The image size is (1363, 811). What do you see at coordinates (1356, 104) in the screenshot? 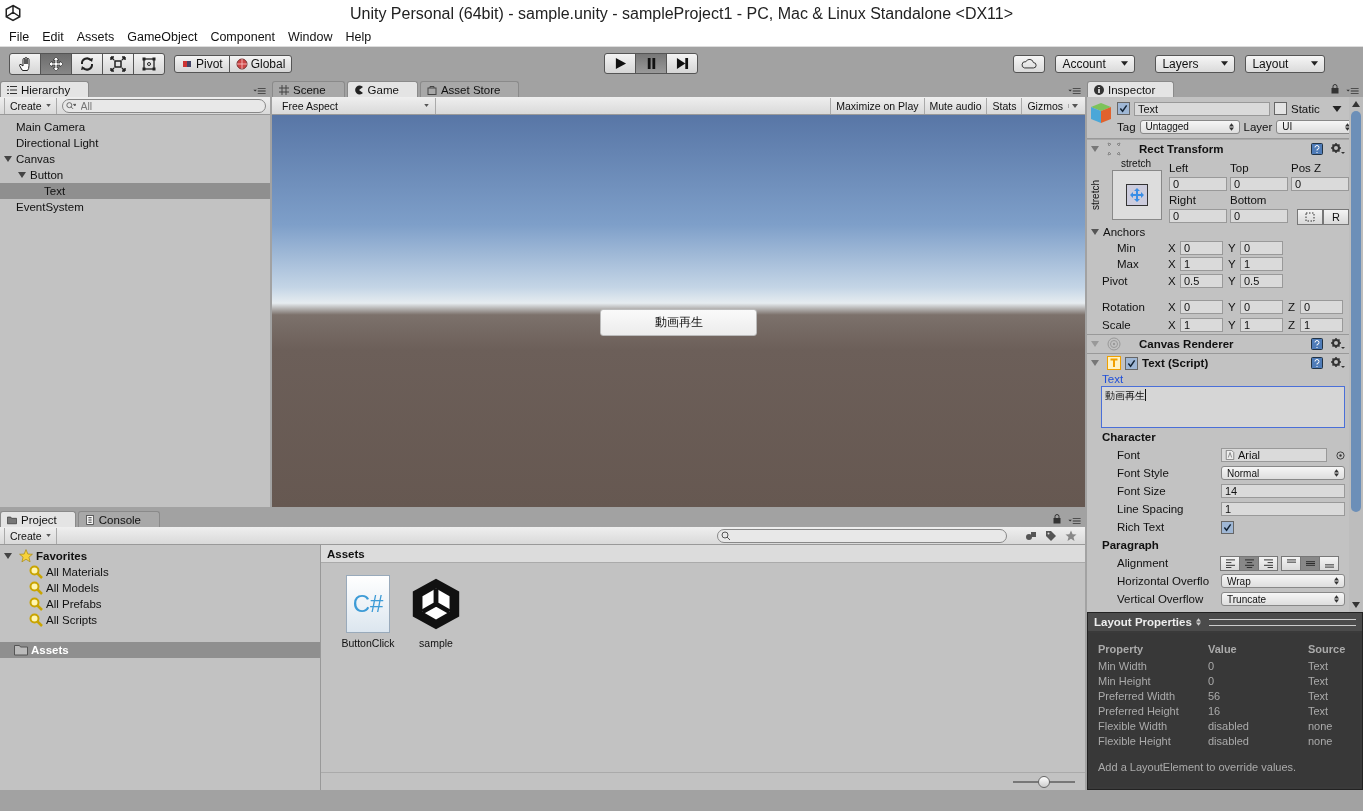
I see `scroll-up-icon` at bounding box center [1356, 104].